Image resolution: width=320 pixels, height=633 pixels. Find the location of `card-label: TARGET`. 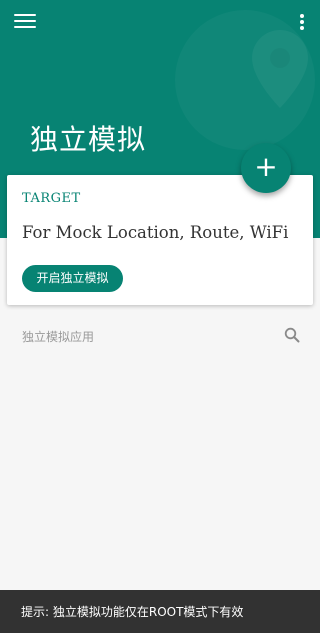

card-label: TARGET is located at coordinates (51, 198).